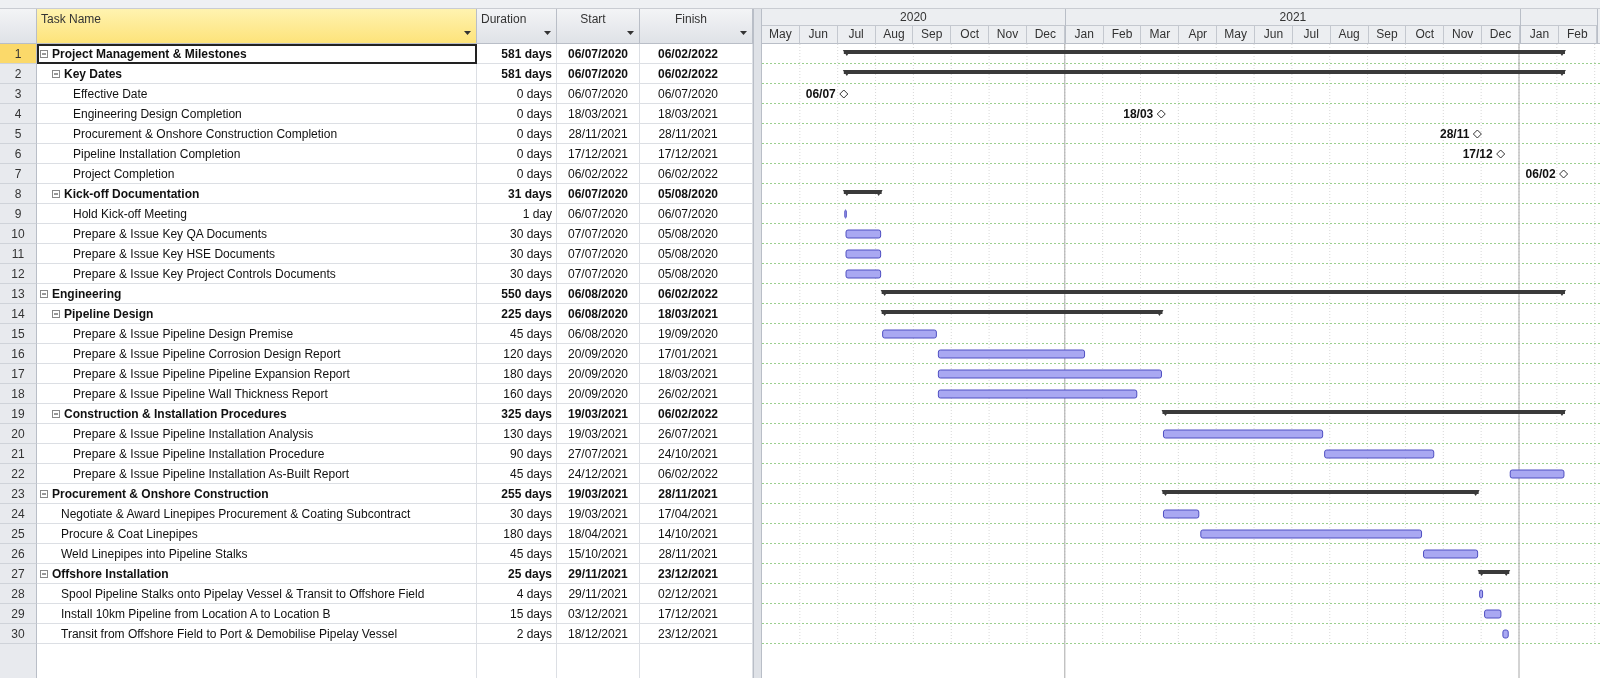  I want to click on row-number: 26, so click(18, 554).